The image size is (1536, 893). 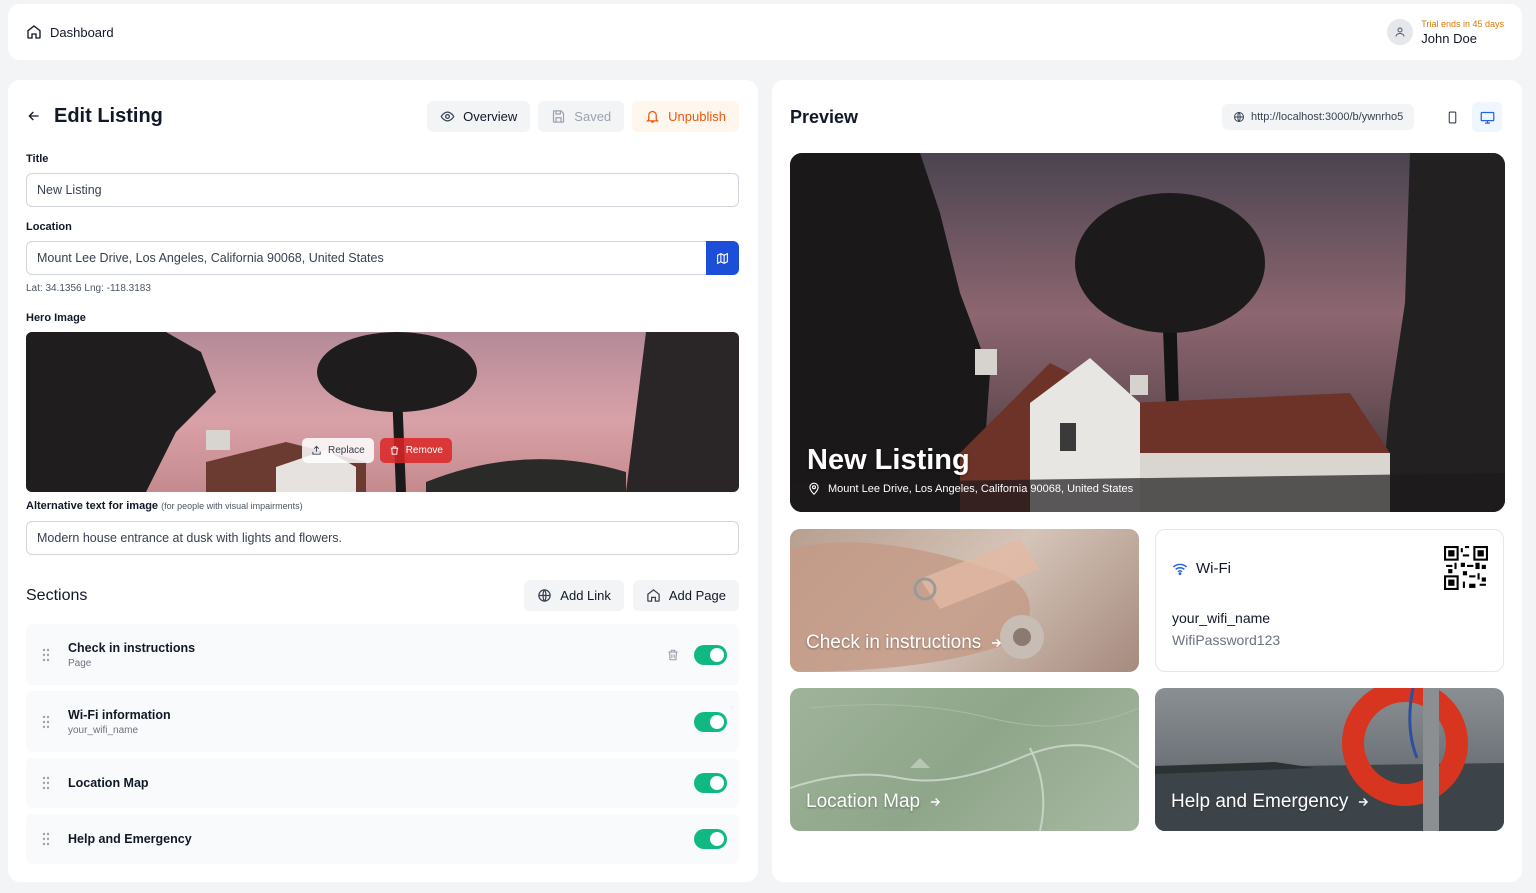 I want to click on saved-button: Saved, so click(x=581, y=116).